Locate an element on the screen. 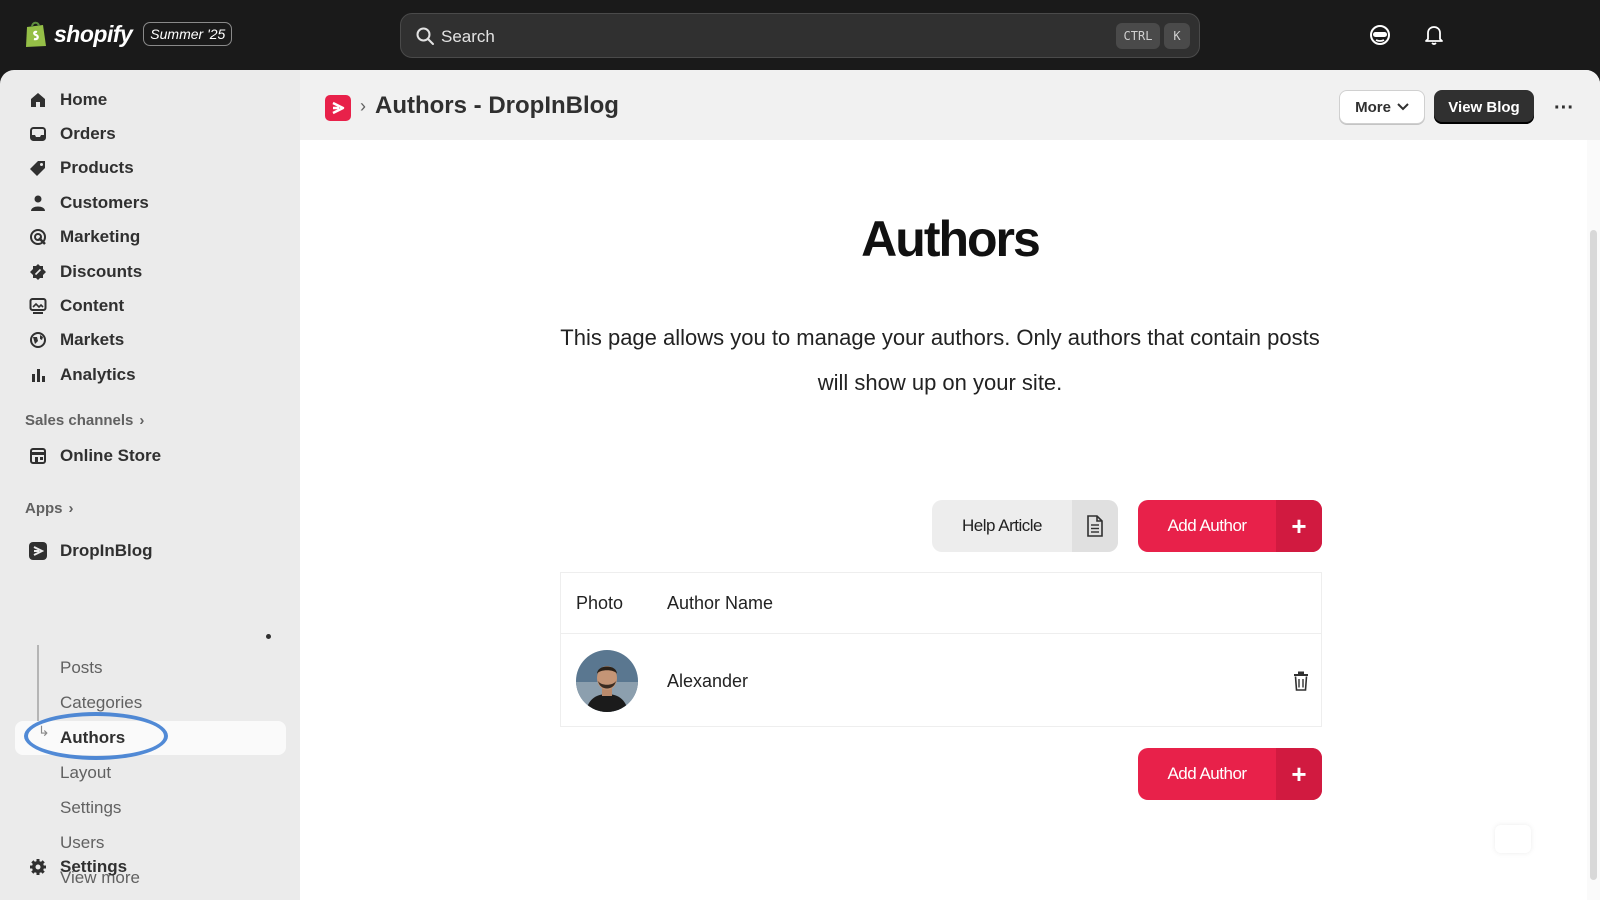 The width and height of the screenshot is (1600, 900). apps-heading: Apps › is located at coordinates (49, 508).